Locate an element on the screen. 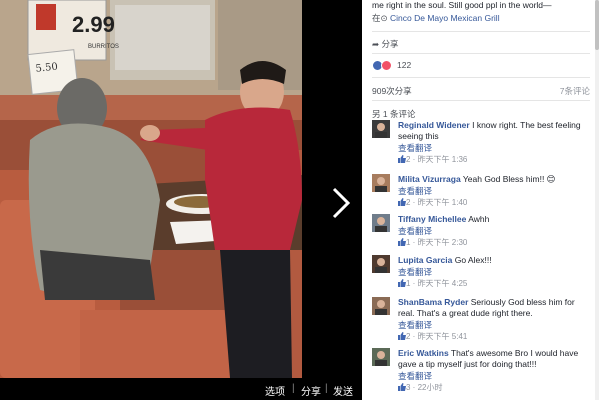 This screenshot has width=600, height=400. send-button: 发送 is located at coordinates (343, 390).